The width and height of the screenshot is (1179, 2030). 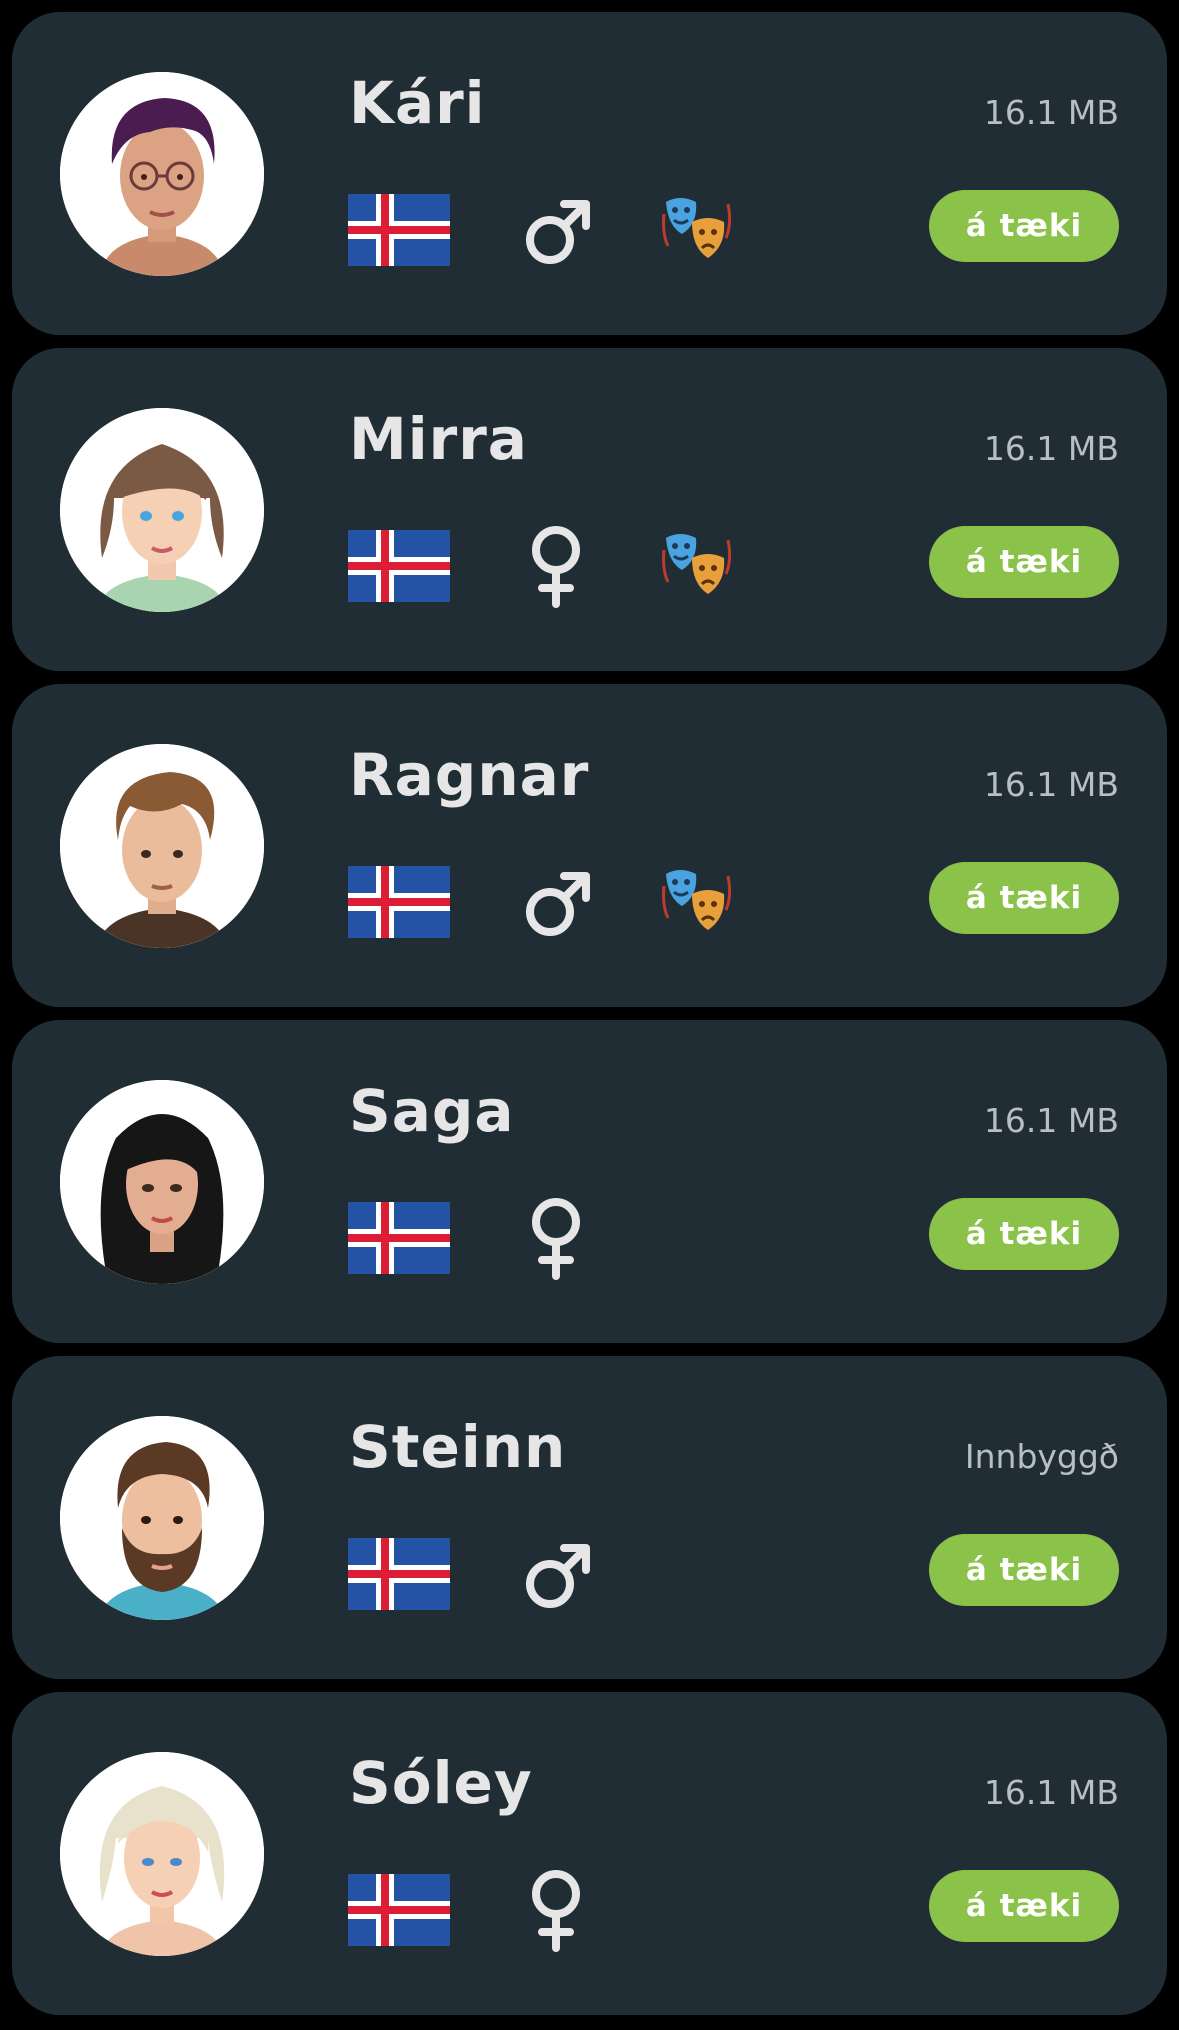 What do you see at coordinates (469, 775) in the screenshot?
I see `voice-name: Ragnar` at bounding box center [469, 775].